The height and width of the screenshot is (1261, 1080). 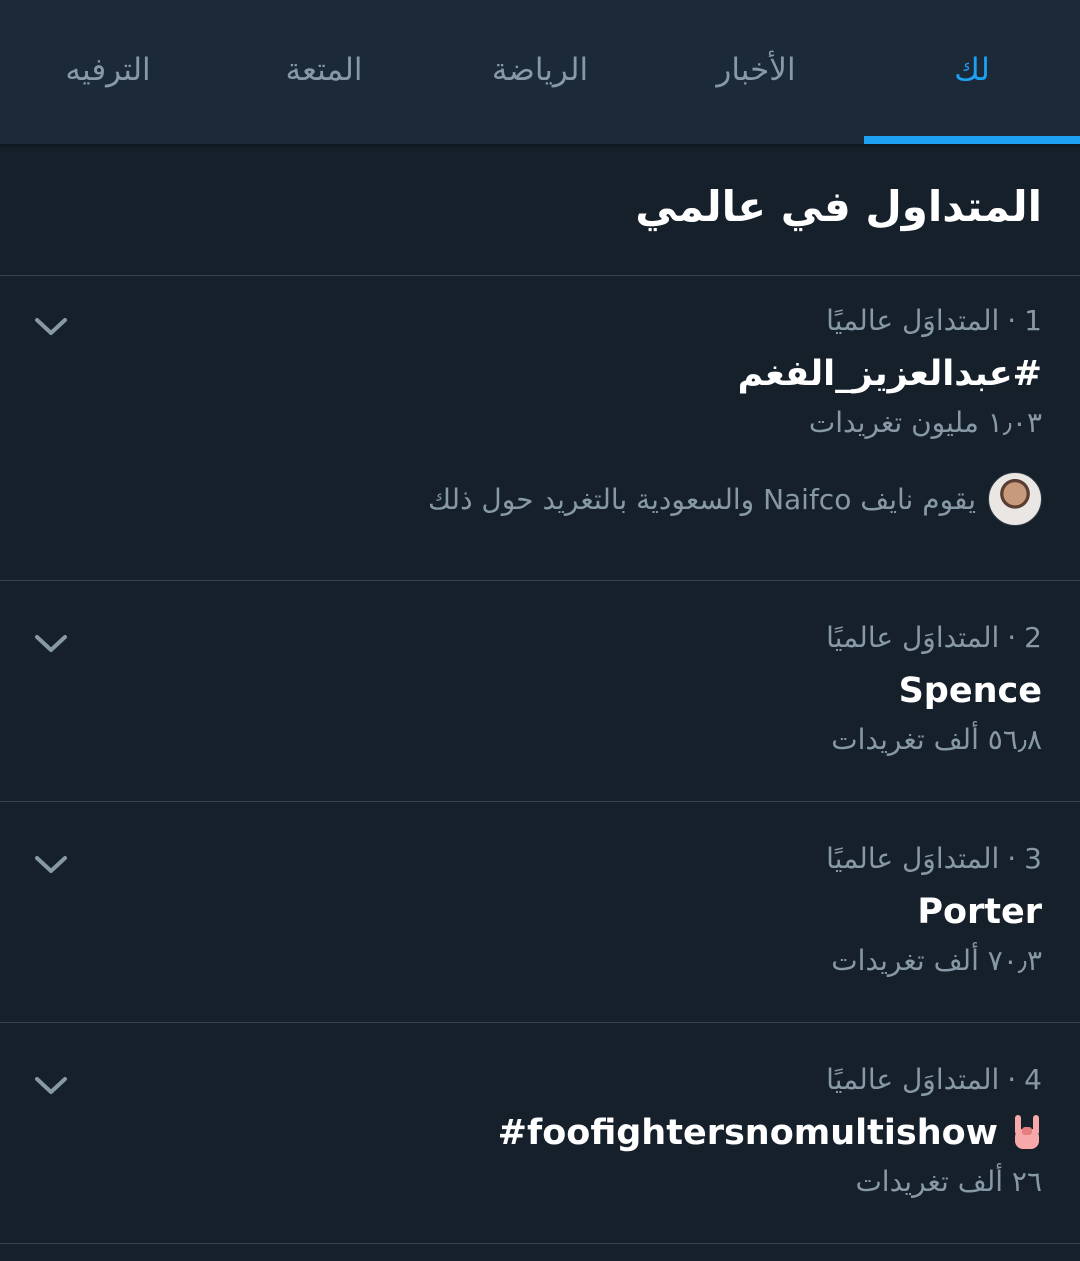 What do you see at coordinates (936, 960) in the screenshot?
I see `trend-tweet-count: ٧٠٫٣ ألف تغريدات` at bounding box center [936, 960].